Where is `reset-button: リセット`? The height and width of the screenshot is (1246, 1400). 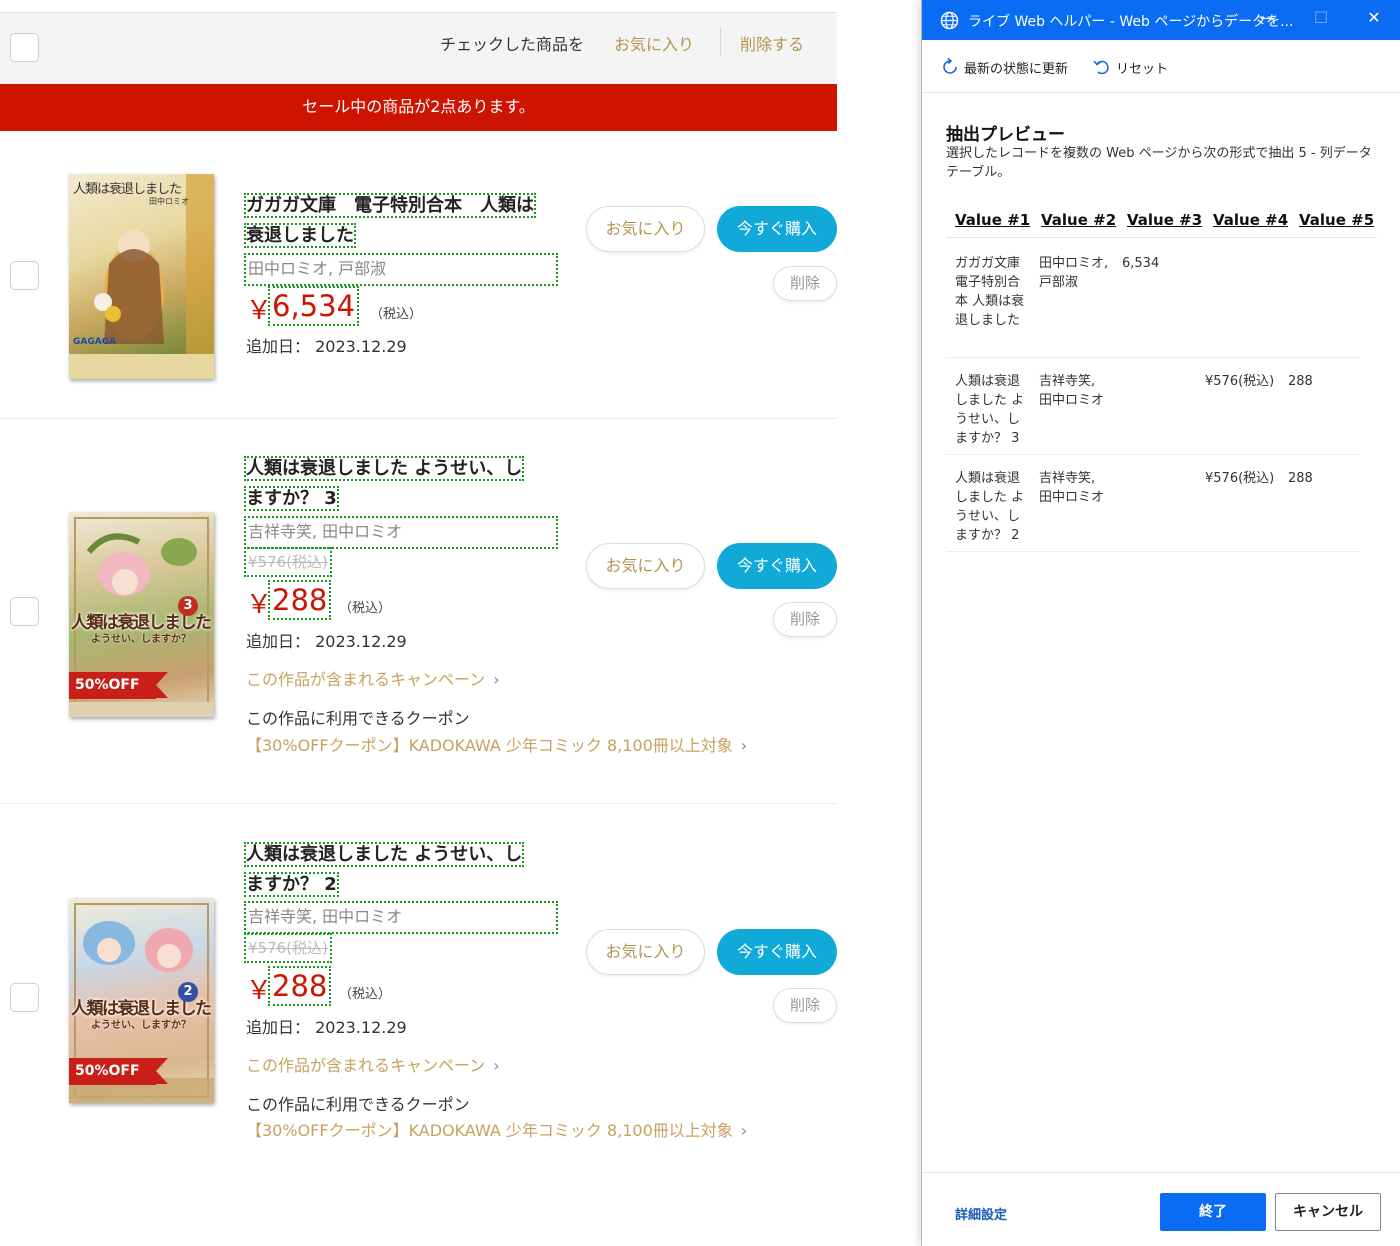
reset-button: リセット is located at coordinates (1130, 67).